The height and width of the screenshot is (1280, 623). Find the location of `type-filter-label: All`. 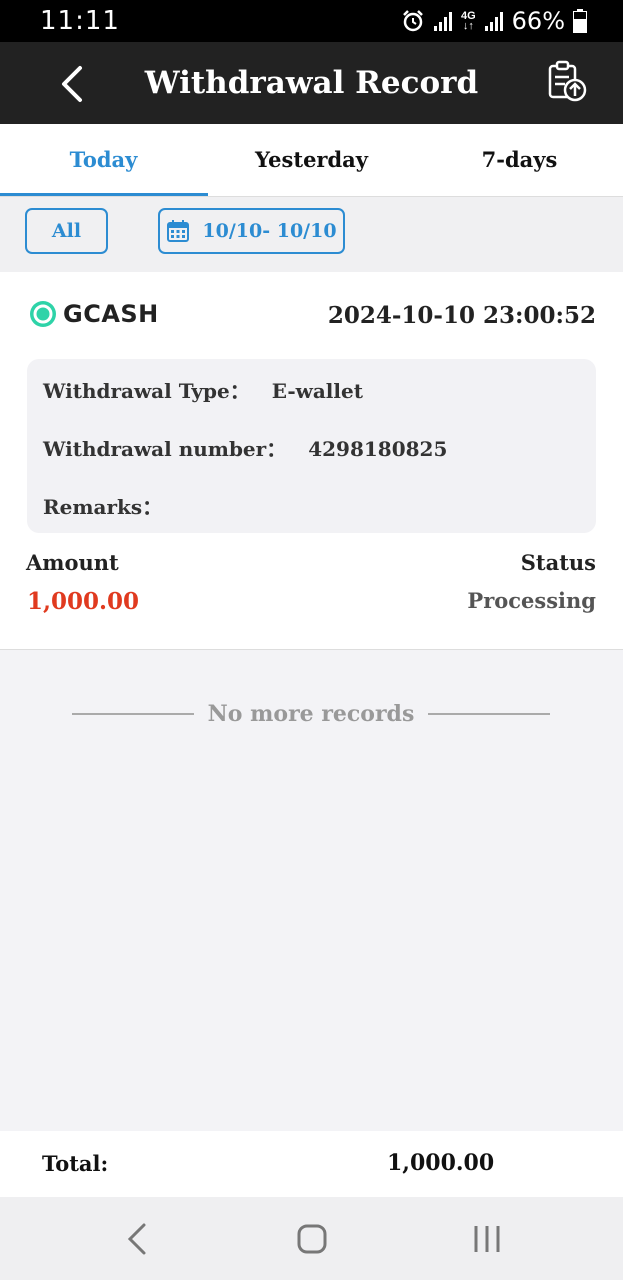

type-filter-label: All is located at coordinates (66, 231).